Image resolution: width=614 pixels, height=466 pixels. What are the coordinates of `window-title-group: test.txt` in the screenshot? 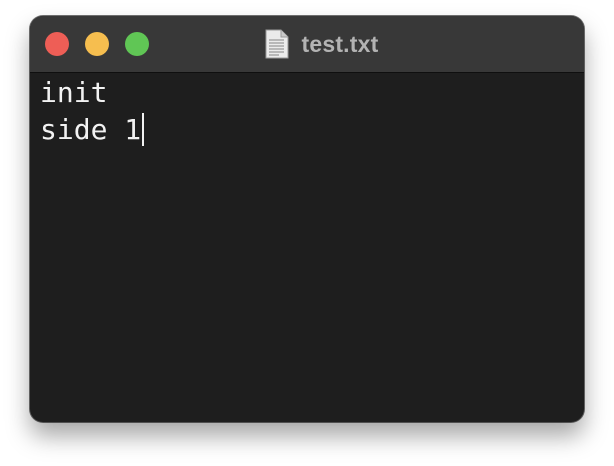 It's located at (307, 44).